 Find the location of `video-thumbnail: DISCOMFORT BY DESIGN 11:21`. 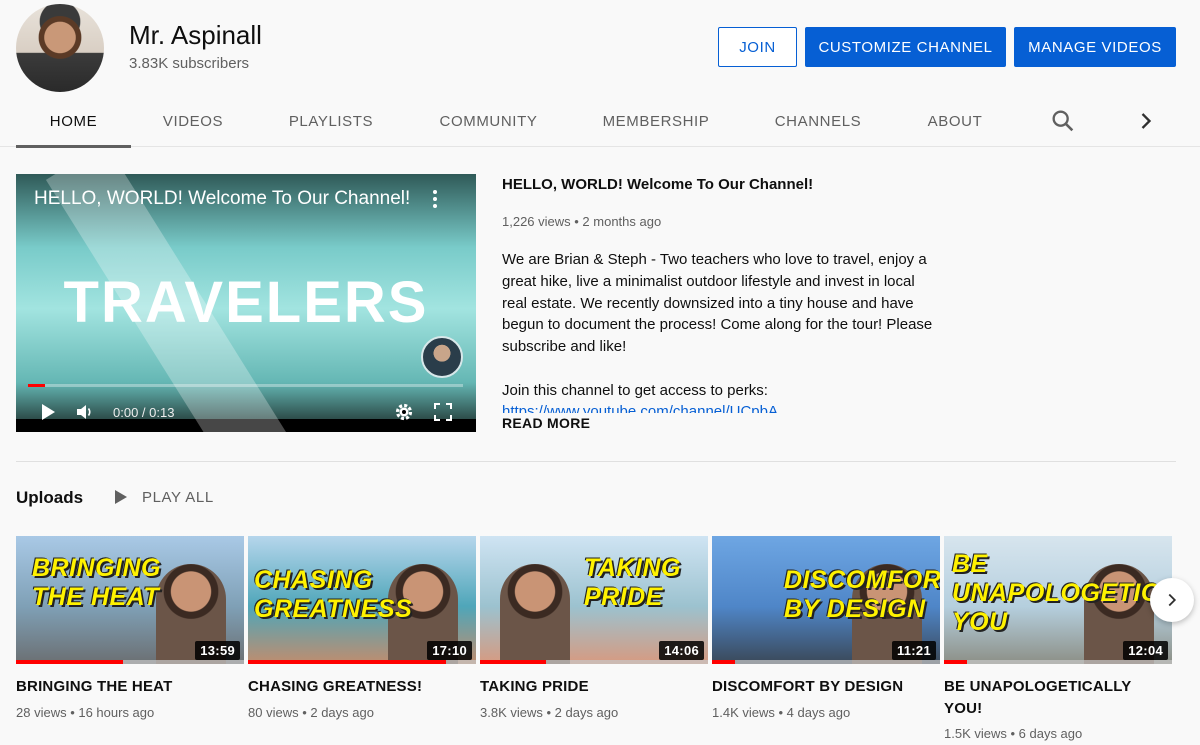

video-thumbnail: DISCOMFORT BY DESIGN 11:21 is located at coordinates (826, 600).